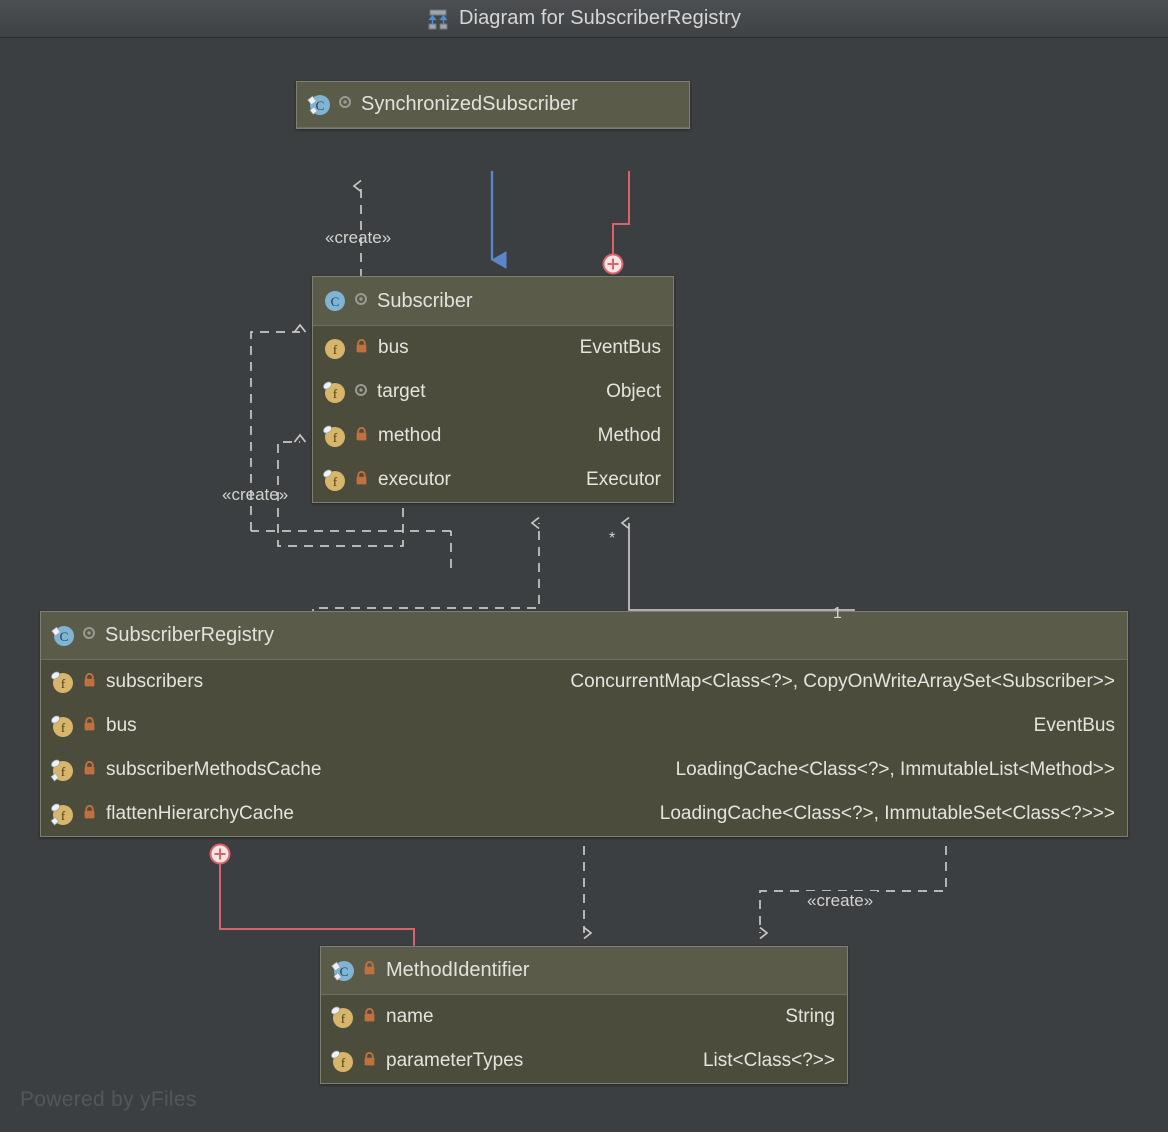  Describe the element at coordinates (214, 769) in the screenshot. I see `field-name: subscriberMethodsCache` at that location.